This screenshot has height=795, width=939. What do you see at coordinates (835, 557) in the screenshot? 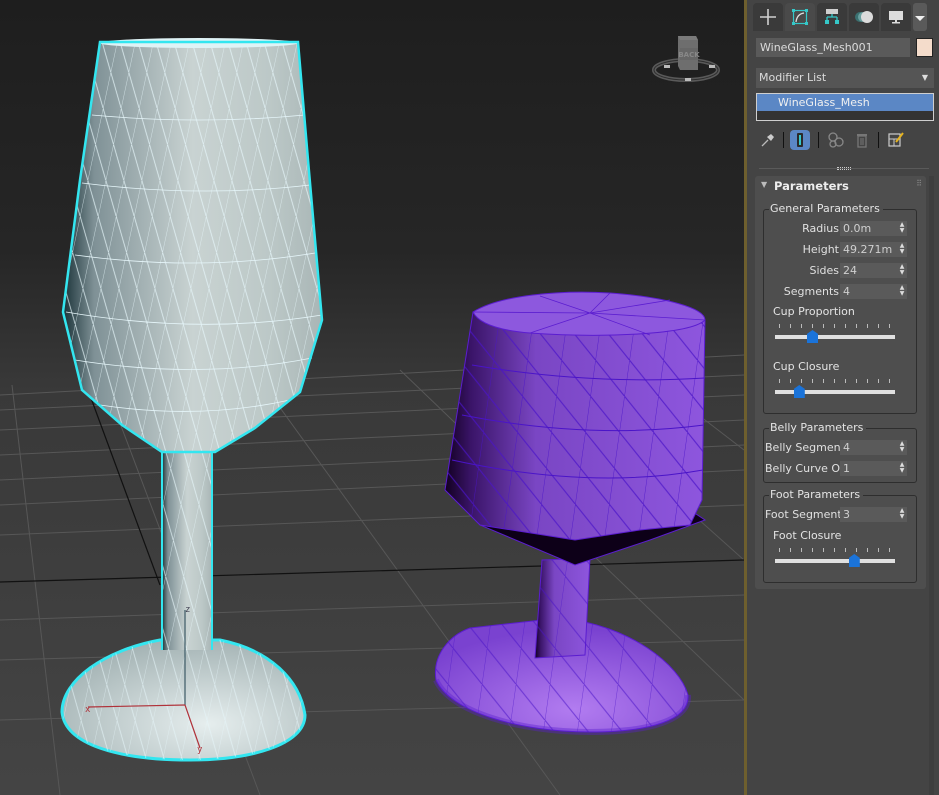
I see `foot-closure-slider` at bounding box center [835, 557].